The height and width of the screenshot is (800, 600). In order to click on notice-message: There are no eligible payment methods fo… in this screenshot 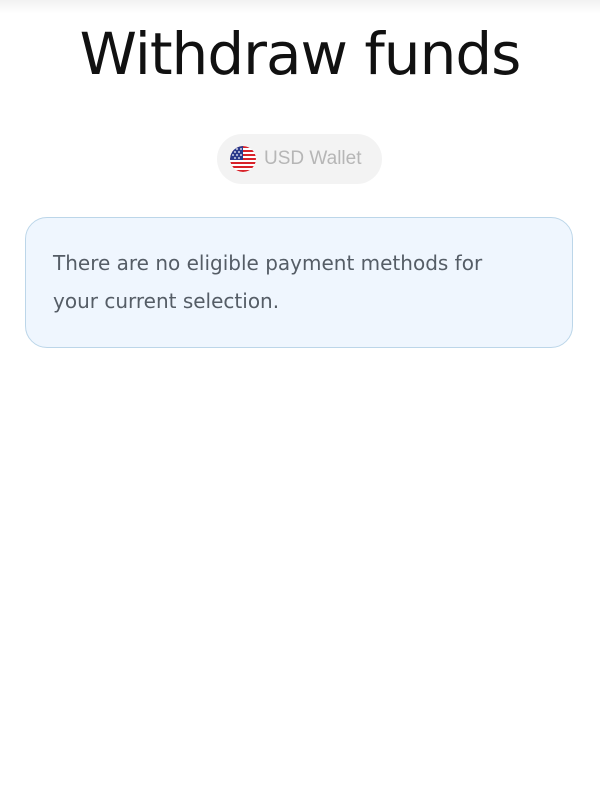, I will do `click(268, 282)`.